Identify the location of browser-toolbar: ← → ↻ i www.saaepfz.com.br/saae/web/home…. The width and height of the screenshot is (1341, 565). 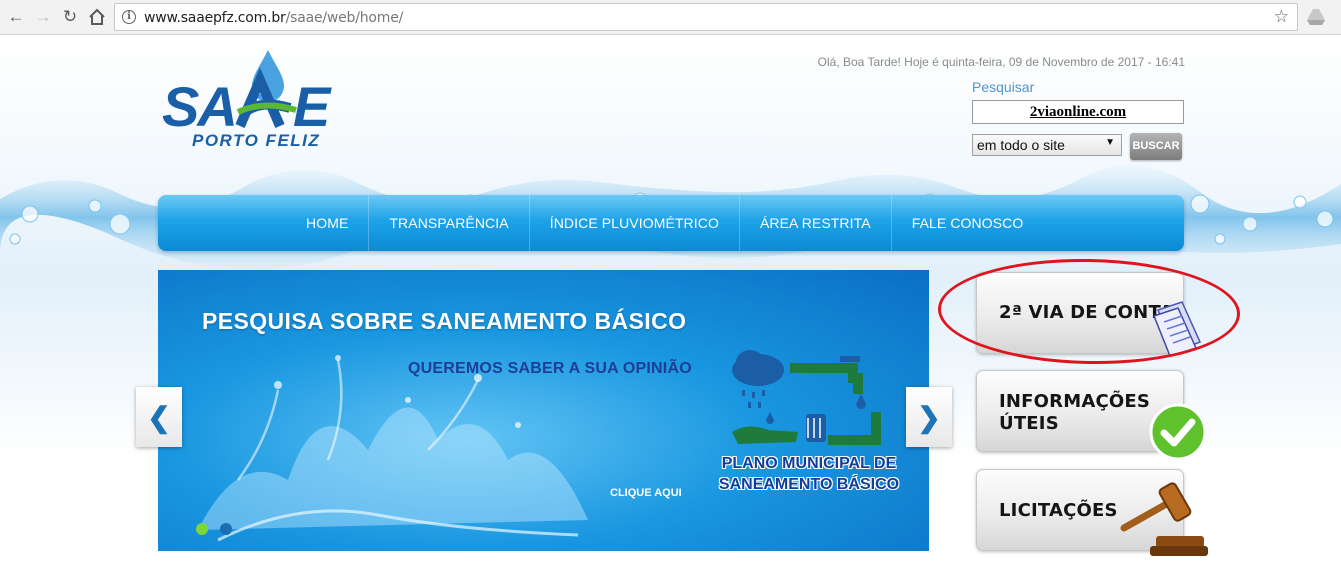
(670, 17).